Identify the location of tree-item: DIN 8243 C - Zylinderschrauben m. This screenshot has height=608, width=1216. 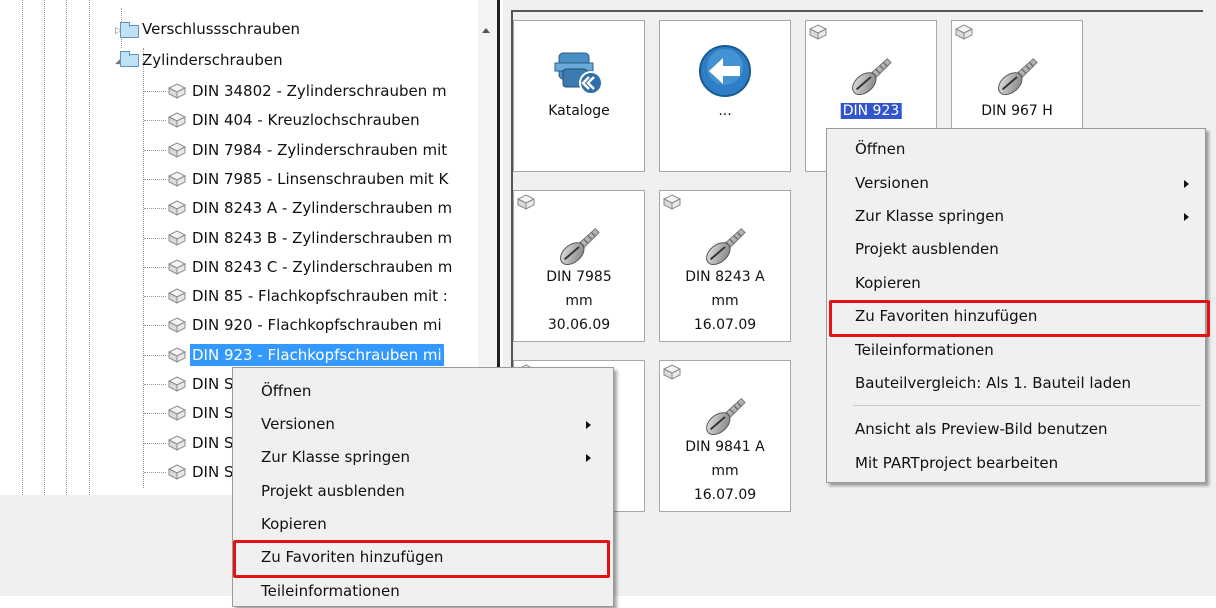
(310, 267).